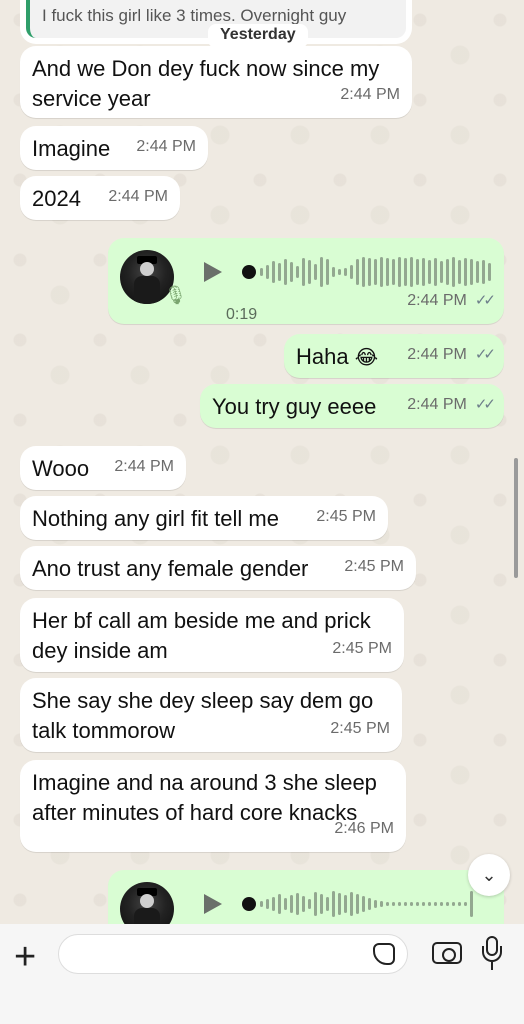 This screenshot has height=1024, width=524. What do you see at coordinates (204, 518) in the screenshot?
I see `message-bubble-incoming: Nothing any girl fit tell me 2:45 PM` at bounding box center [204, 518].